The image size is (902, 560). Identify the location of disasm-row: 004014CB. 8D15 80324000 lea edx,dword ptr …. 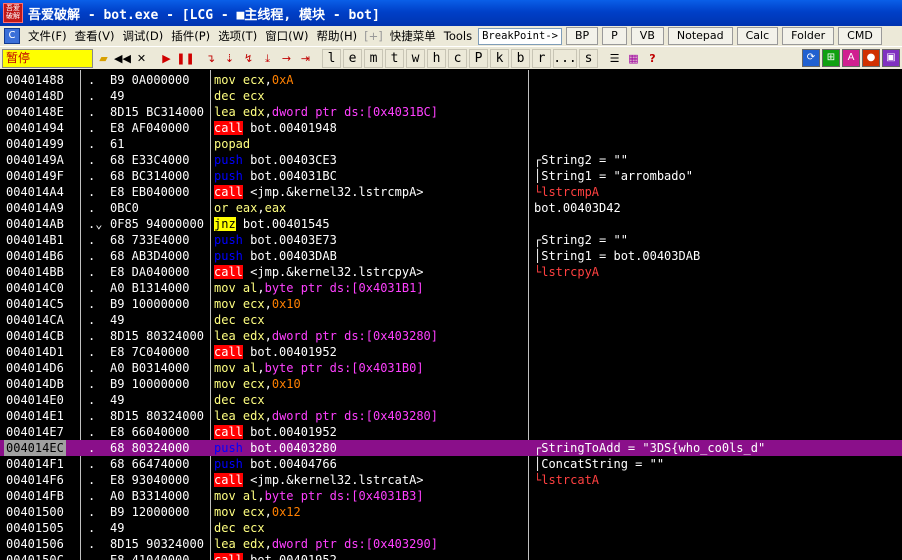
(451, 336).